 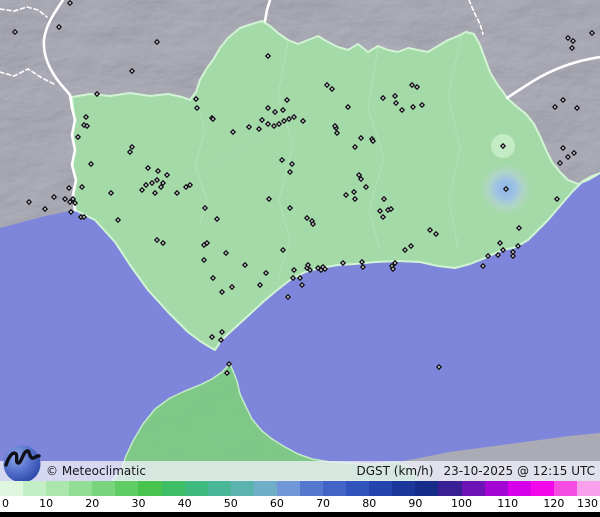 What do you see at coordinates (300, 514) in the screenshot?
I see `bottom-border` at bounding box center [300, 514].